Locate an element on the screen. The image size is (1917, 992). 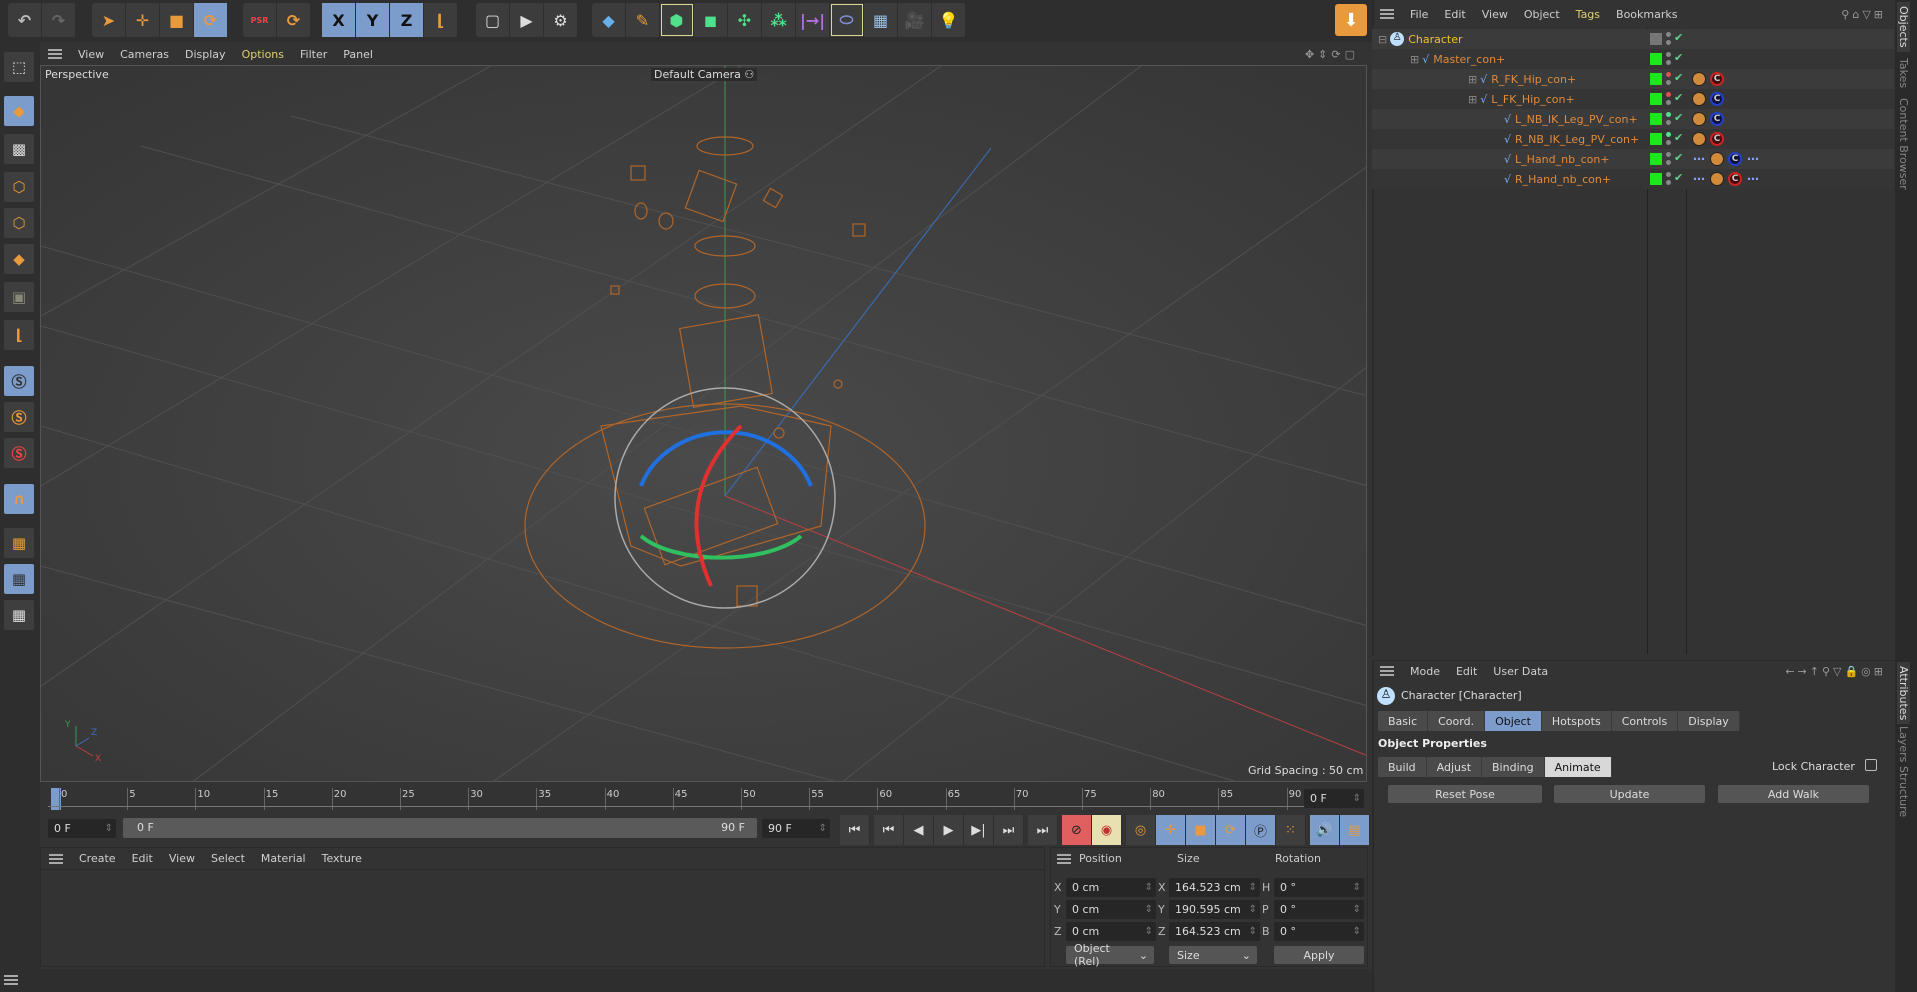
menu-object: Object is located at coordinates (1542, 14).